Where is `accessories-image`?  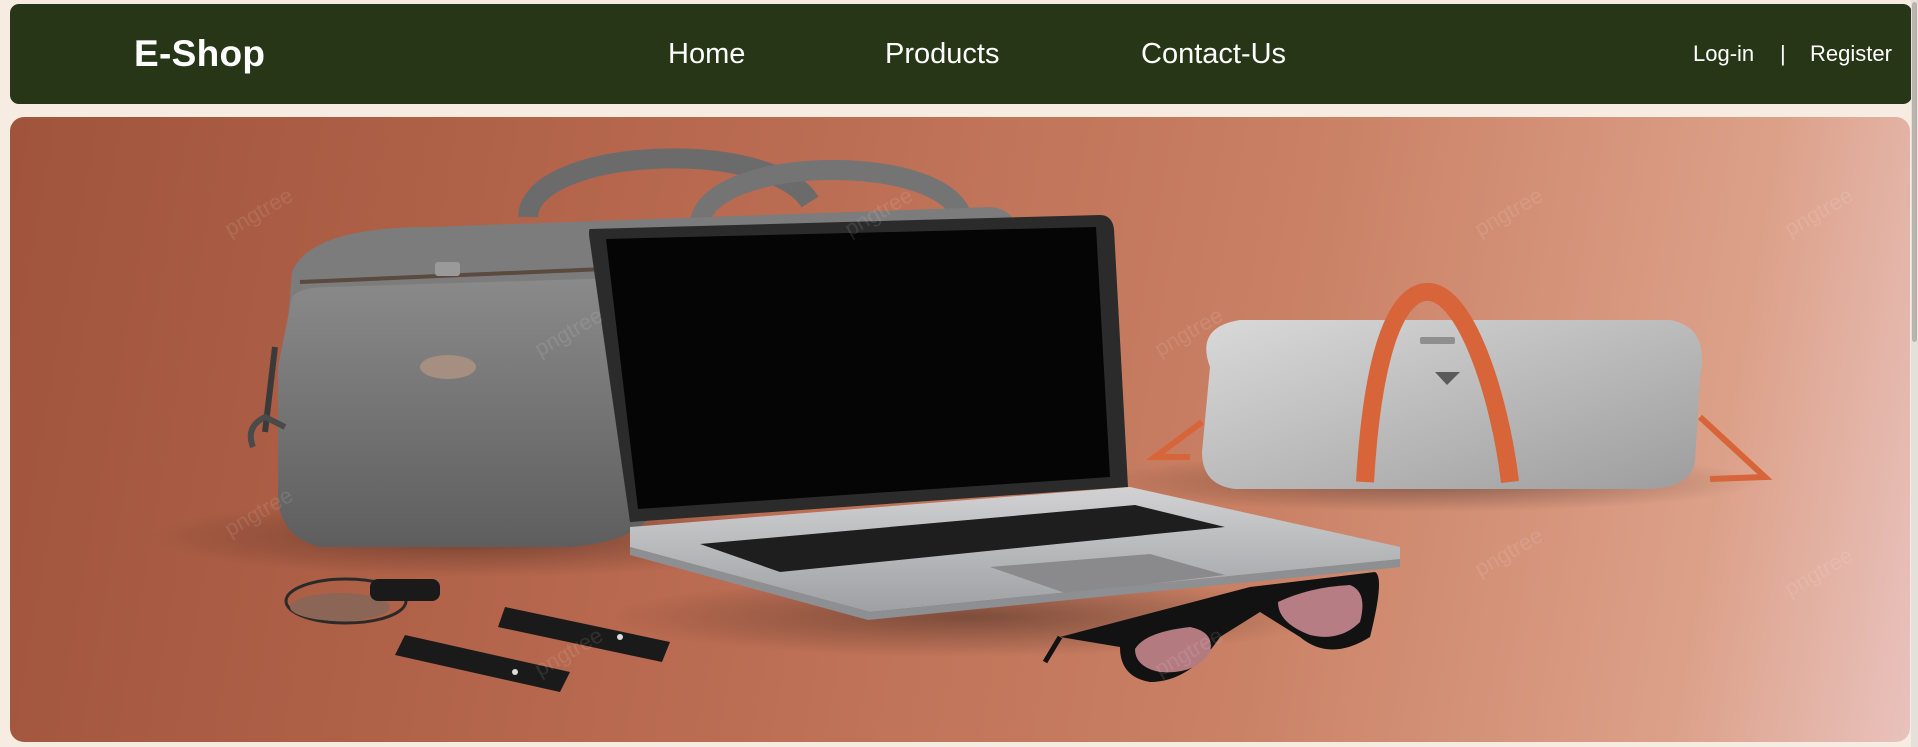 accessories-image is located at coordinates (477, 634).